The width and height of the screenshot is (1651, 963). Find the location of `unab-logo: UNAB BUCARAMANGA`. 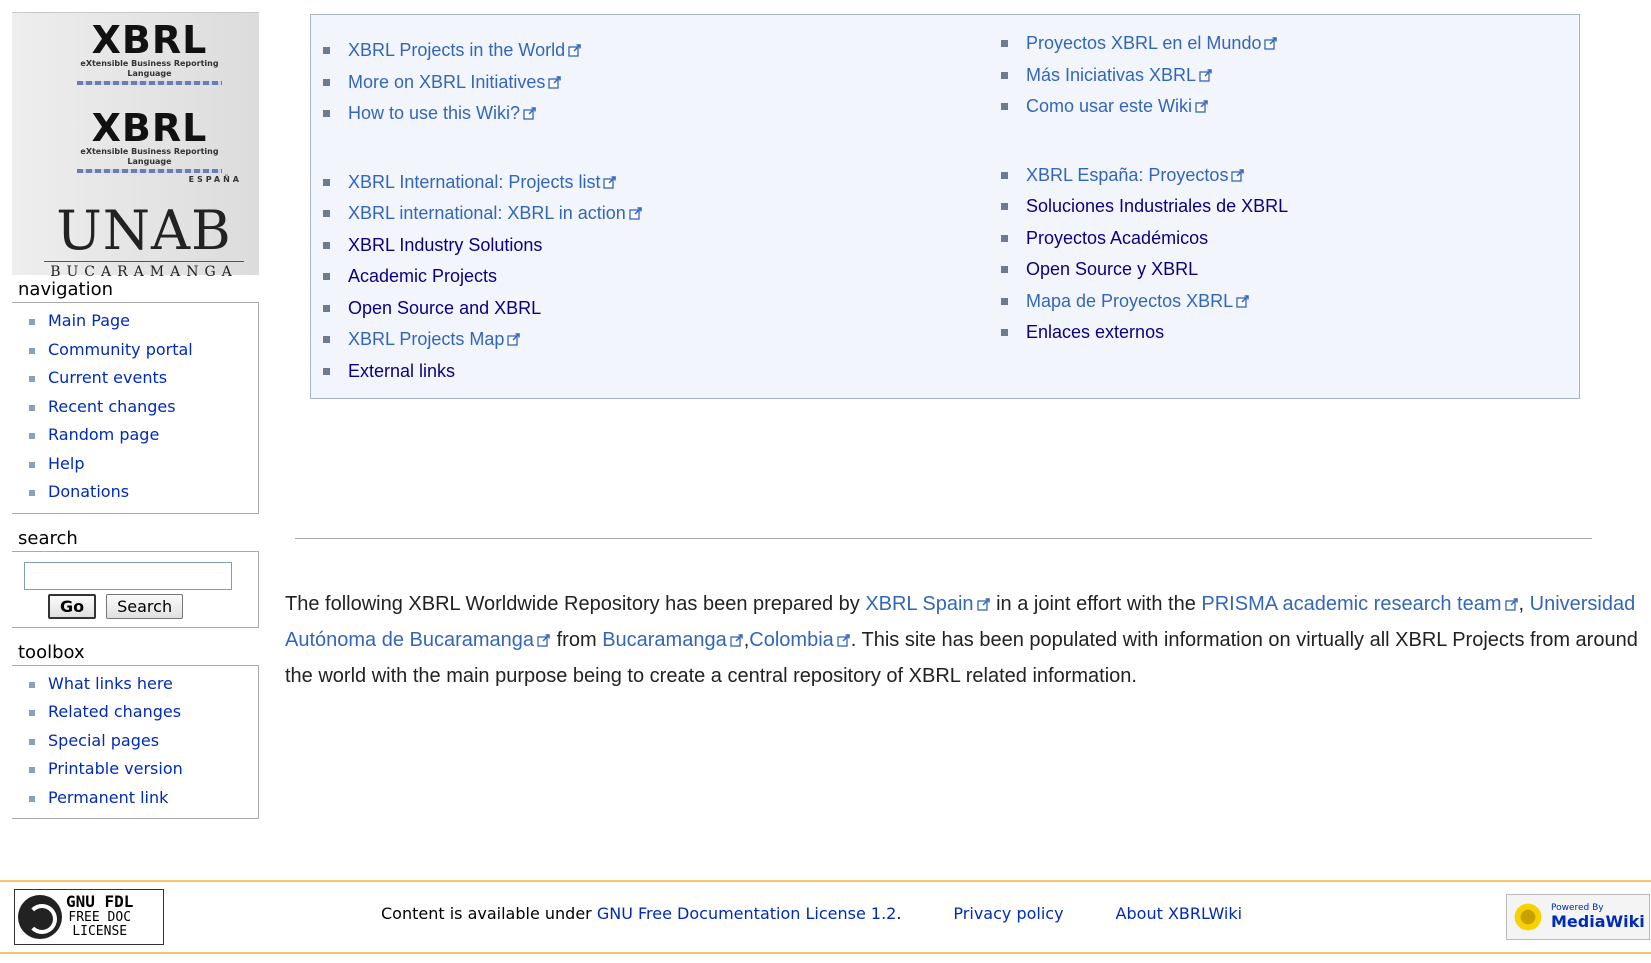

unab-logo: UNAB BUCARAMANGA is located at coordinates (144, 240).